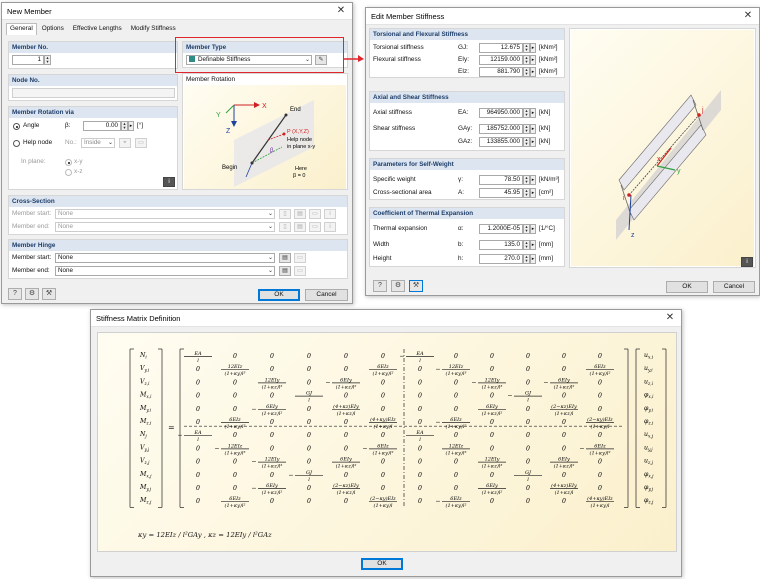  Describe the element at coordinates (533, 129) in the screenshot. I see `gay-arrow: ▸` at that location.